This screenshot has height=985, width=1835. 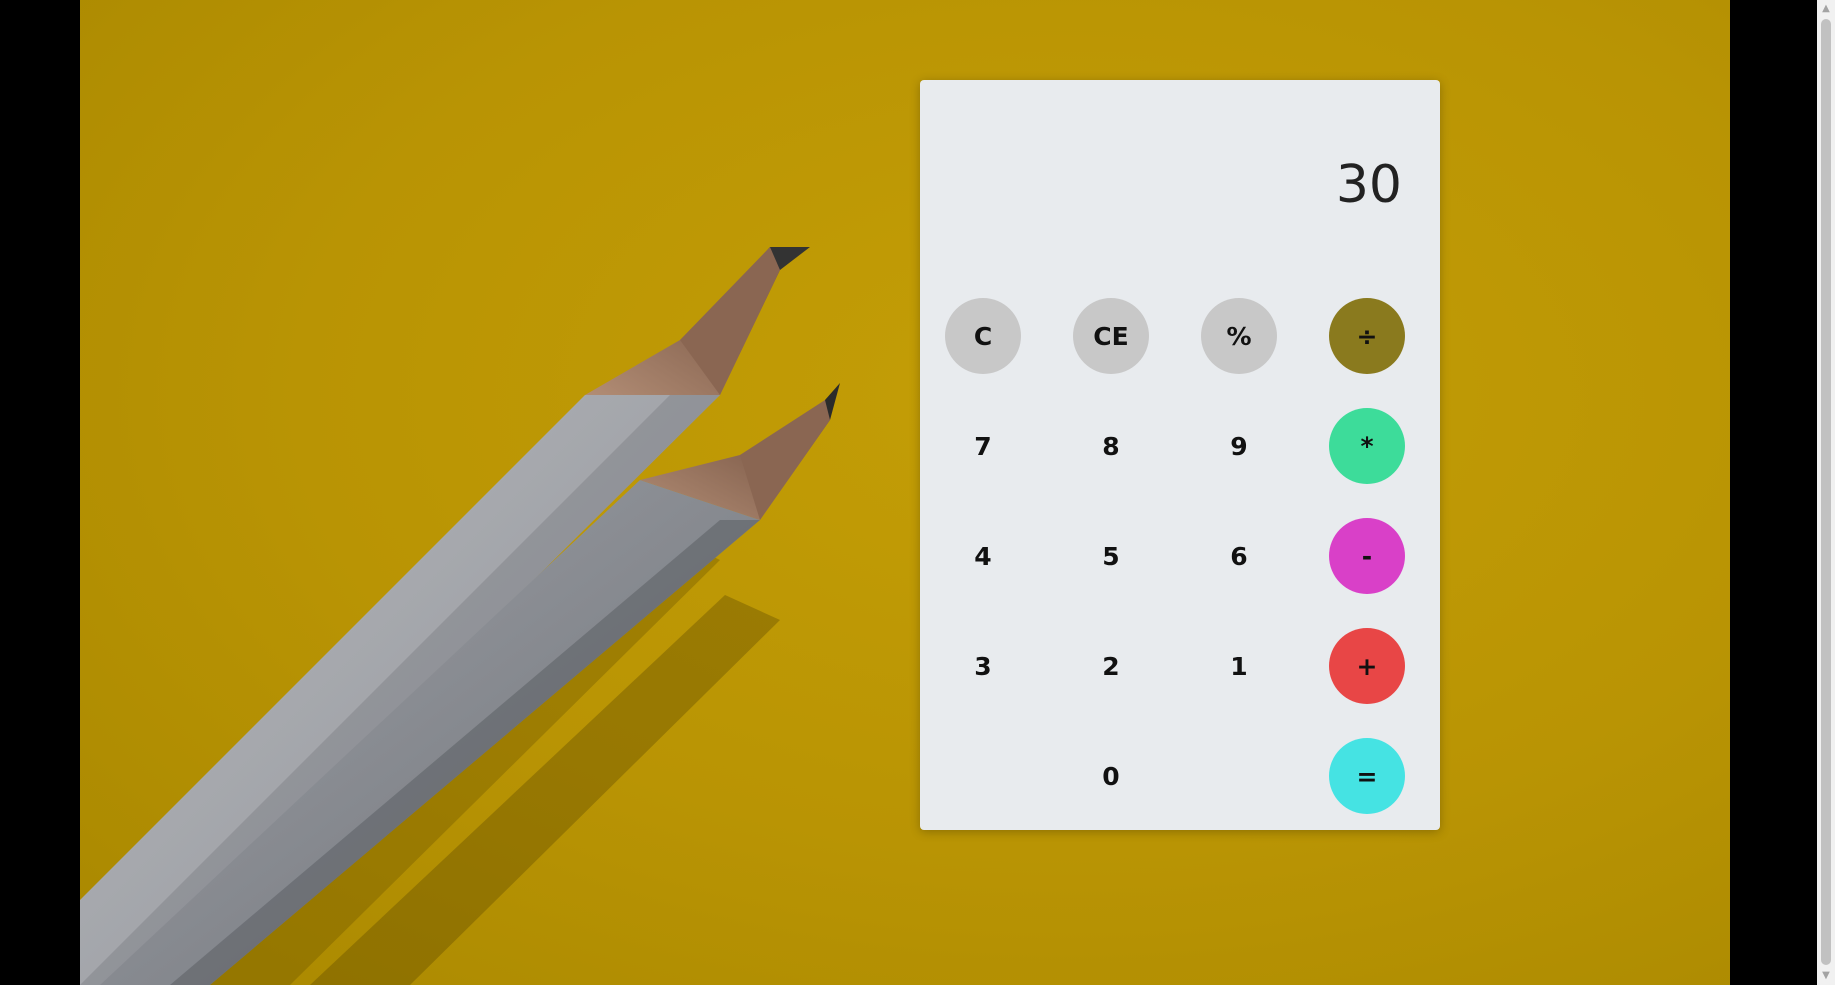 What do you see at coordinates (1111, 776) in the screenshot?
I see `digit-0-button: 0` at bounding box center [1111, 776].